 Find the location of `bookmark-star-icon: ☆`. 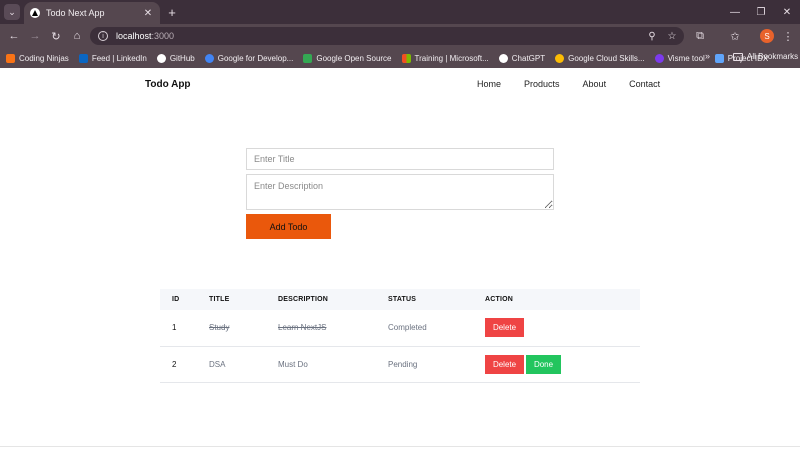

bookmark-star-icon: ☆ is located at coordinates (672, 36).